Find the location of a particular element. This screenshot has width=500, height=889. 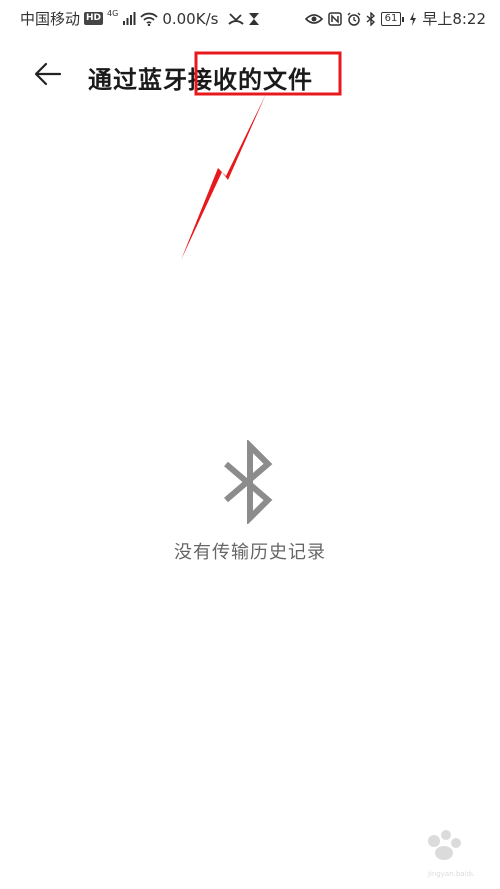

empty-state: 没有传输历史记录 is located at coordinates (250, 502).